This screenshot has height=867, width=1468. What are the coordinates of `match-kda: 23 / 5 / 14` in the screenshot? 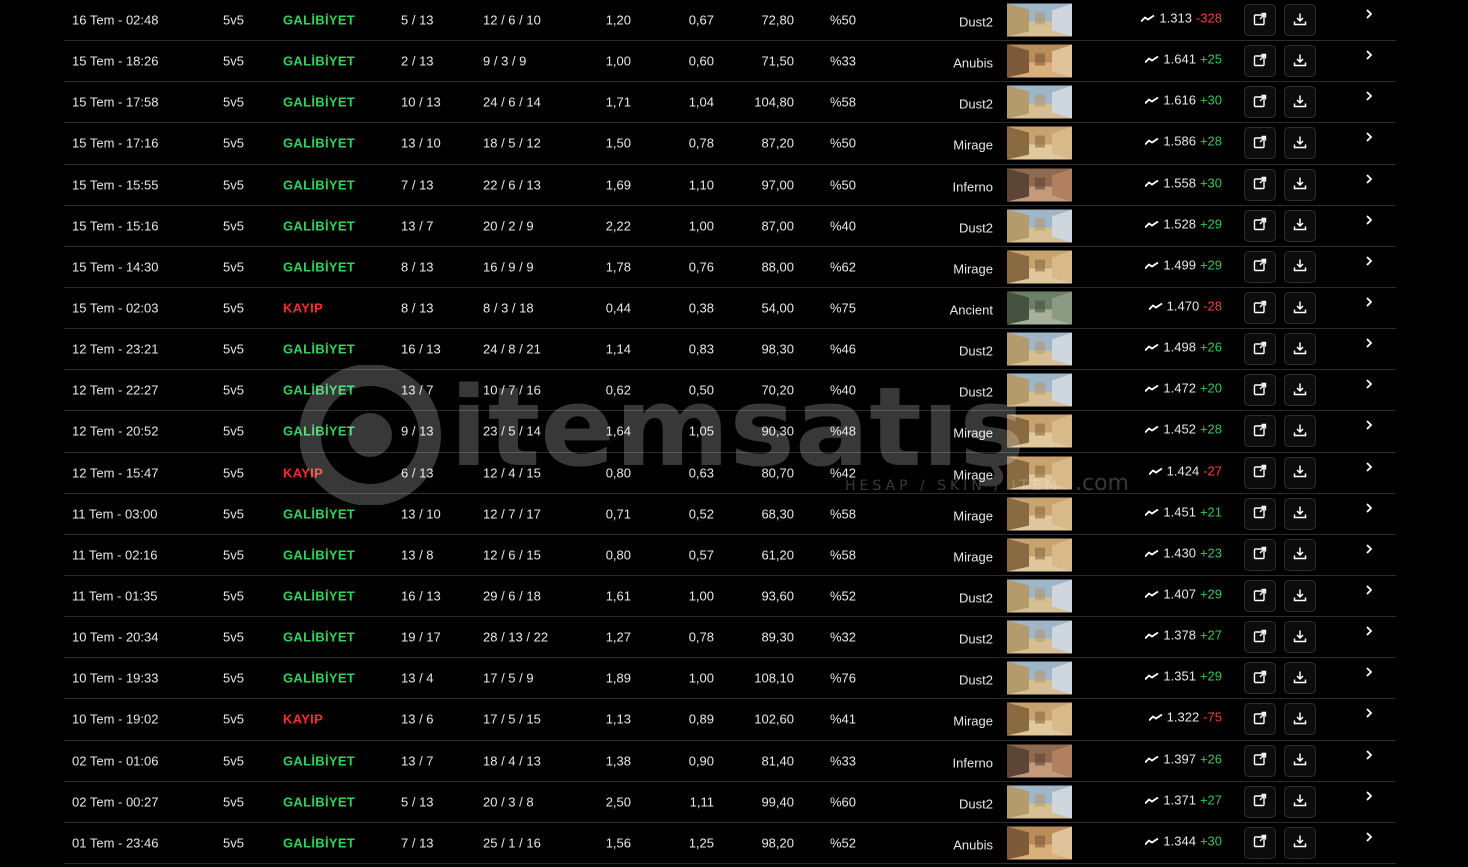 It's located at (512, 431).